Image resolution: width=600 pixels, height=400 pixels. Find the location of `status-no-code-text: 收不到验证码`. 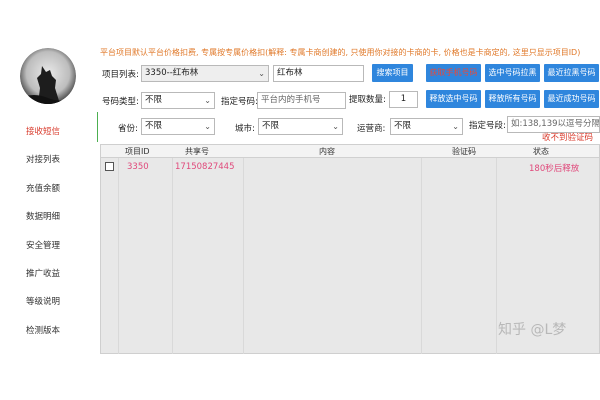

status-no-code-text: 收不到验证码 is located at coordinates (568, 138).